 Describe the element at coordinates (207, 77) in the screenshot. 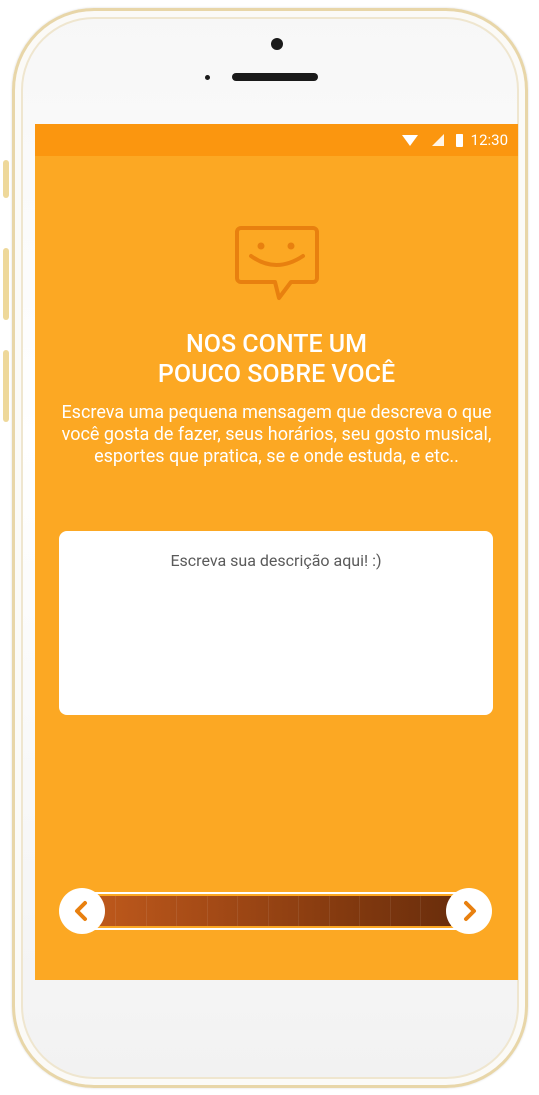

I see `proximity-sensor` at that location.